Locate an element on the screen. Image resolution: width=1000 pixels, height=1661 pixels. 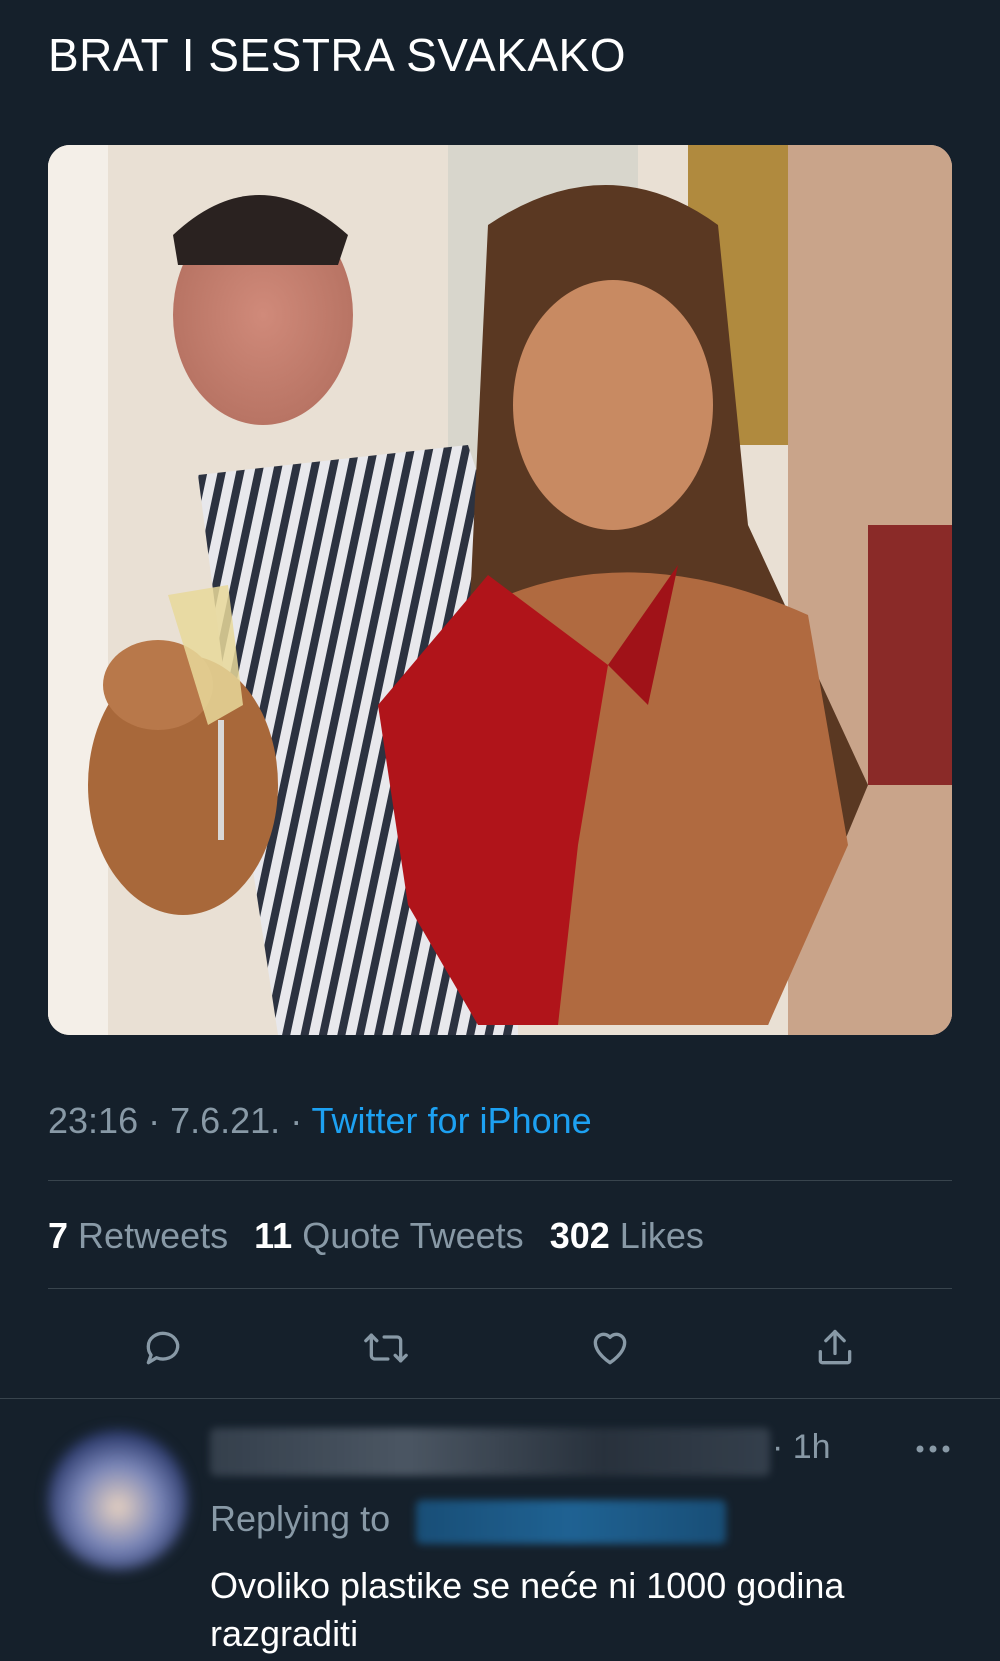
retweets-label: Retweets is located at coordinates (153, 1235).